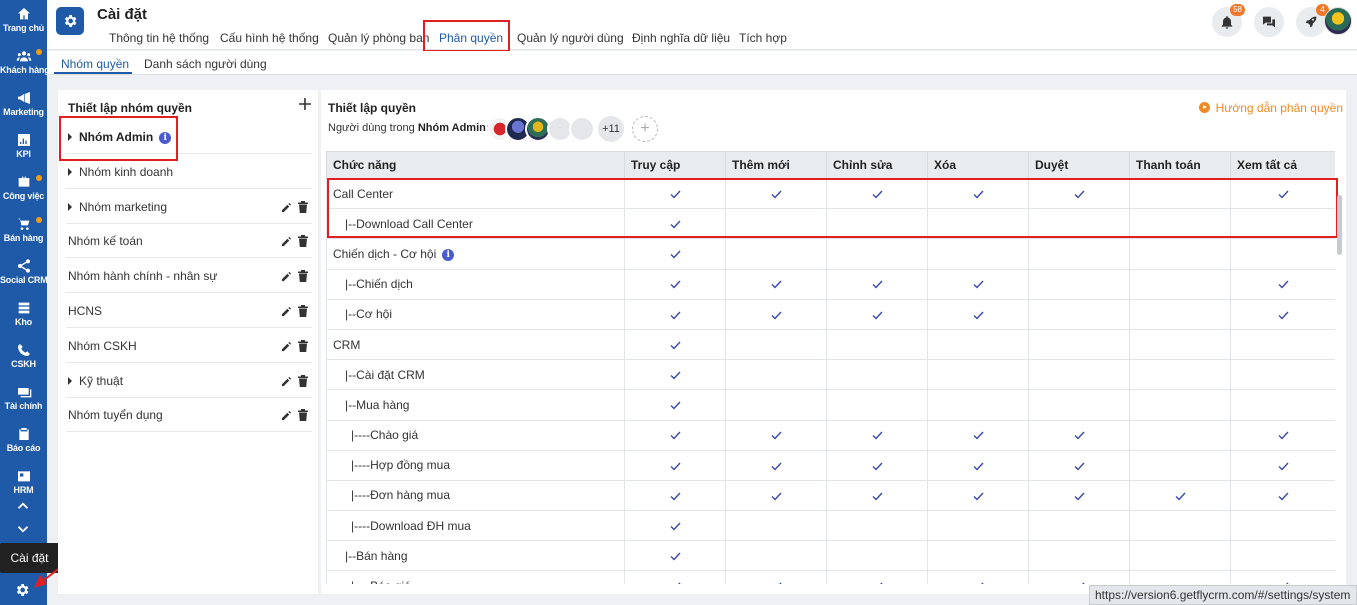  Describe the element at coordinates (305, 104) in the screenshot. I see `add-group-button` at that location.